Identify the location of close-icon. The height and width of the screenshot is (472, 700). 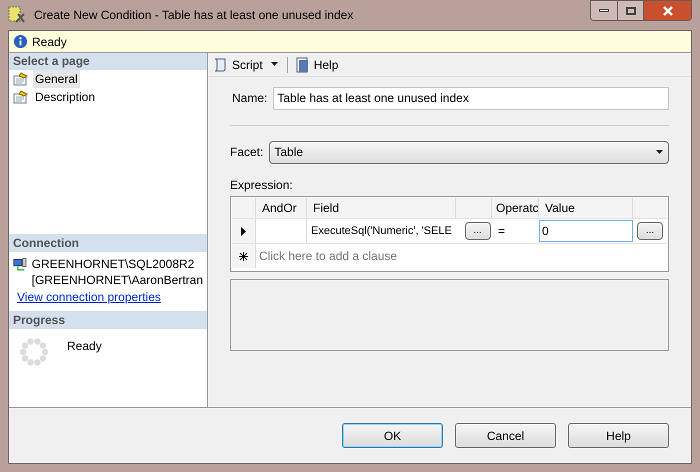
(668, 11).